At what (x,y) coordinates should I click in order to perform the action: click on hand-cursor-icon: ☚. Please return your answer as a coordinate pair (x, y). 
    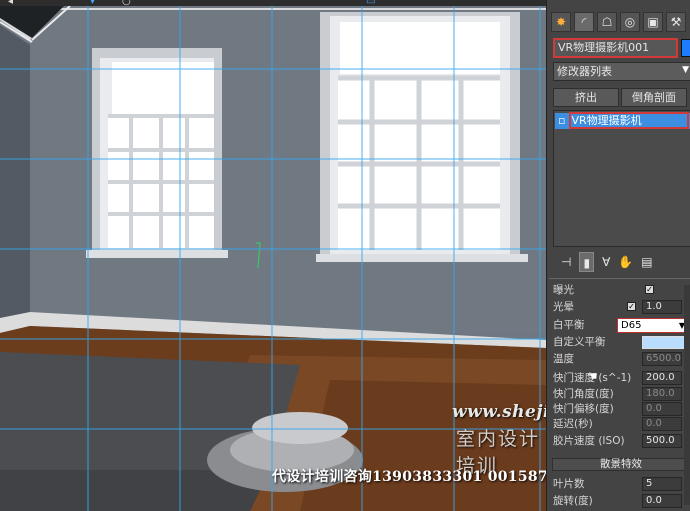
    Looking at the image, I should click on (592, 376).